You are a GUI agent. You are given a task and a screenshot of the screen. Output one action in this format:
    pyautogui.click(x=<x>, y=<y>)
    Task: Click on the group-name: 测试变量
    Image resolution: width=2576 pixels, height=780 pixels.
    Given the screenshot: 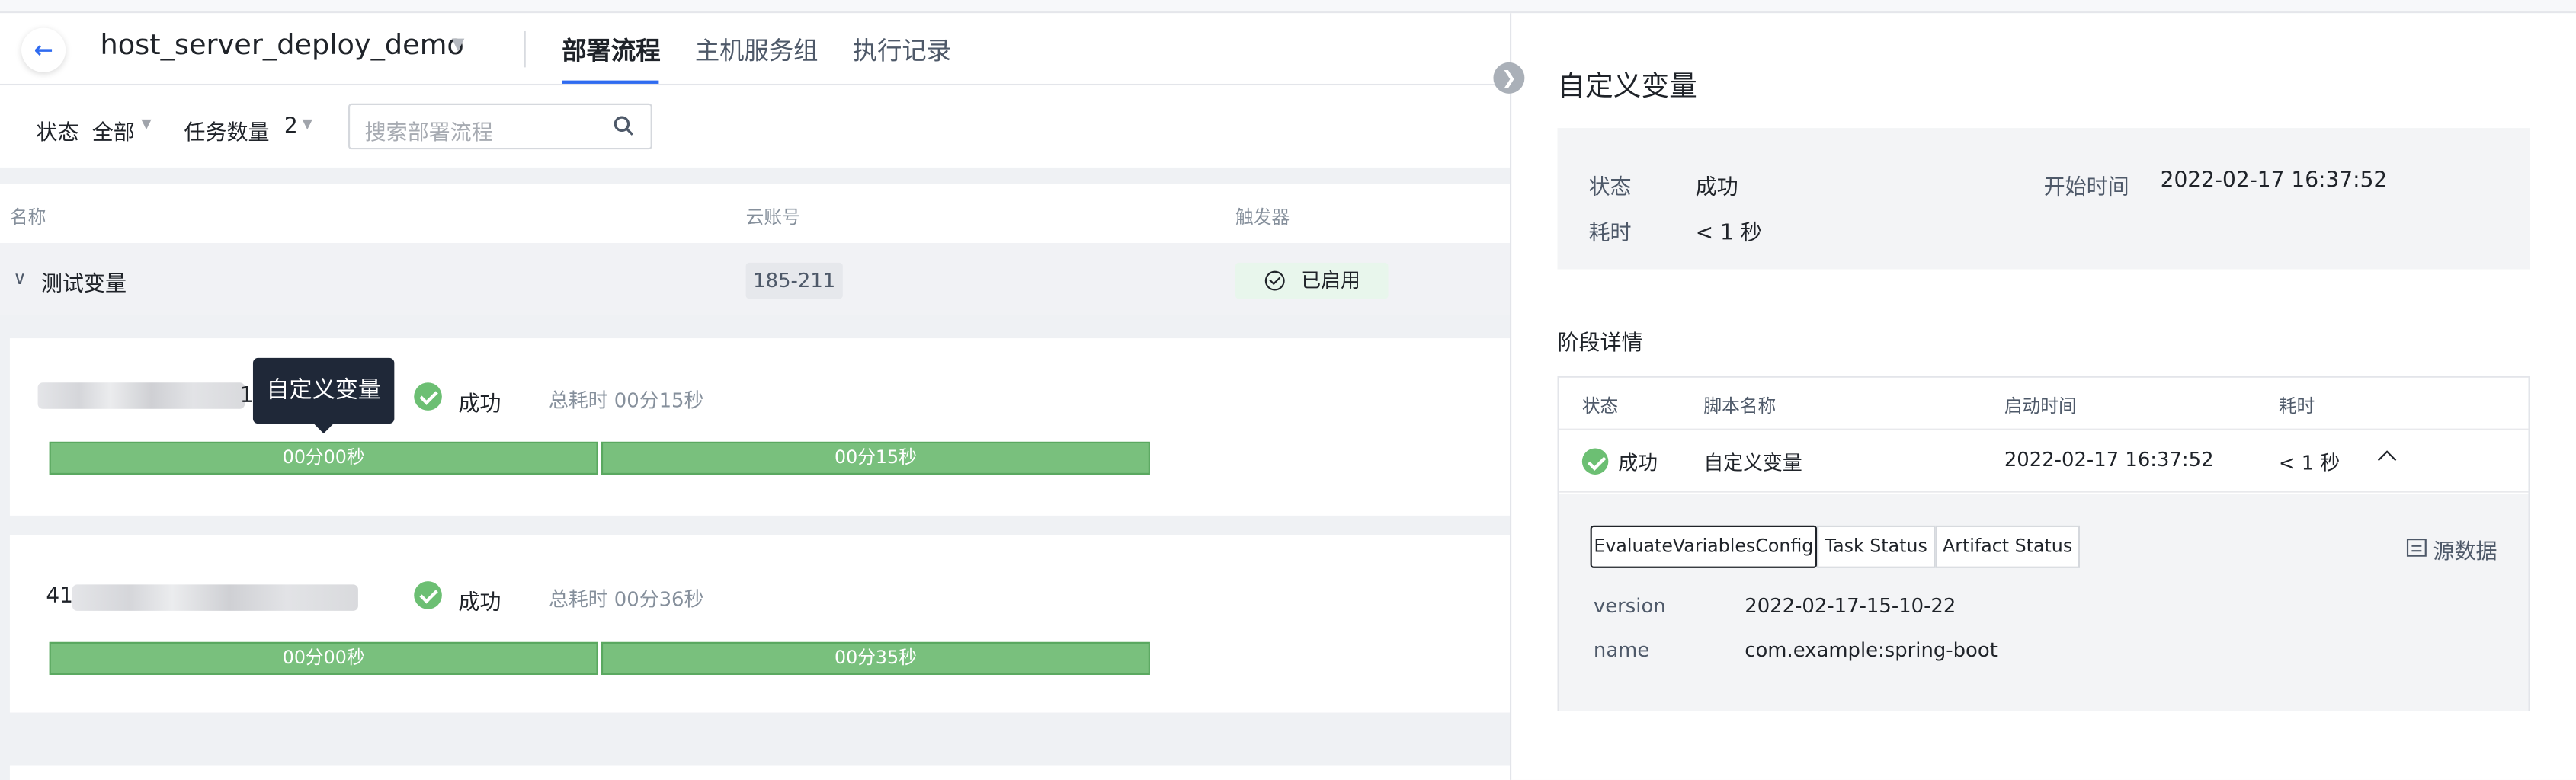 What is the action you would take?
    pyautogui.click(x=83, y=285)
    